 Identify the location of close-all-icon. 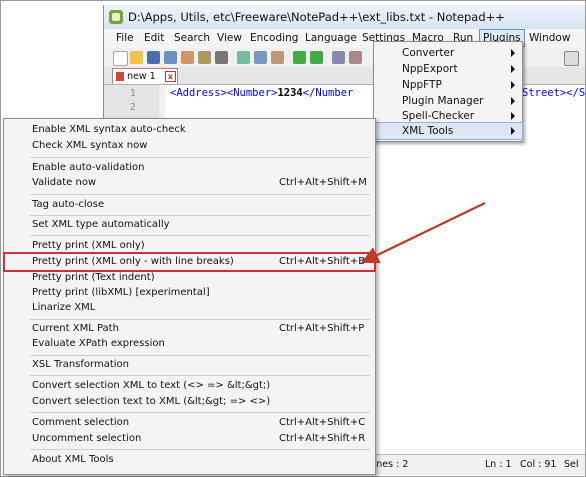
(204, 57).